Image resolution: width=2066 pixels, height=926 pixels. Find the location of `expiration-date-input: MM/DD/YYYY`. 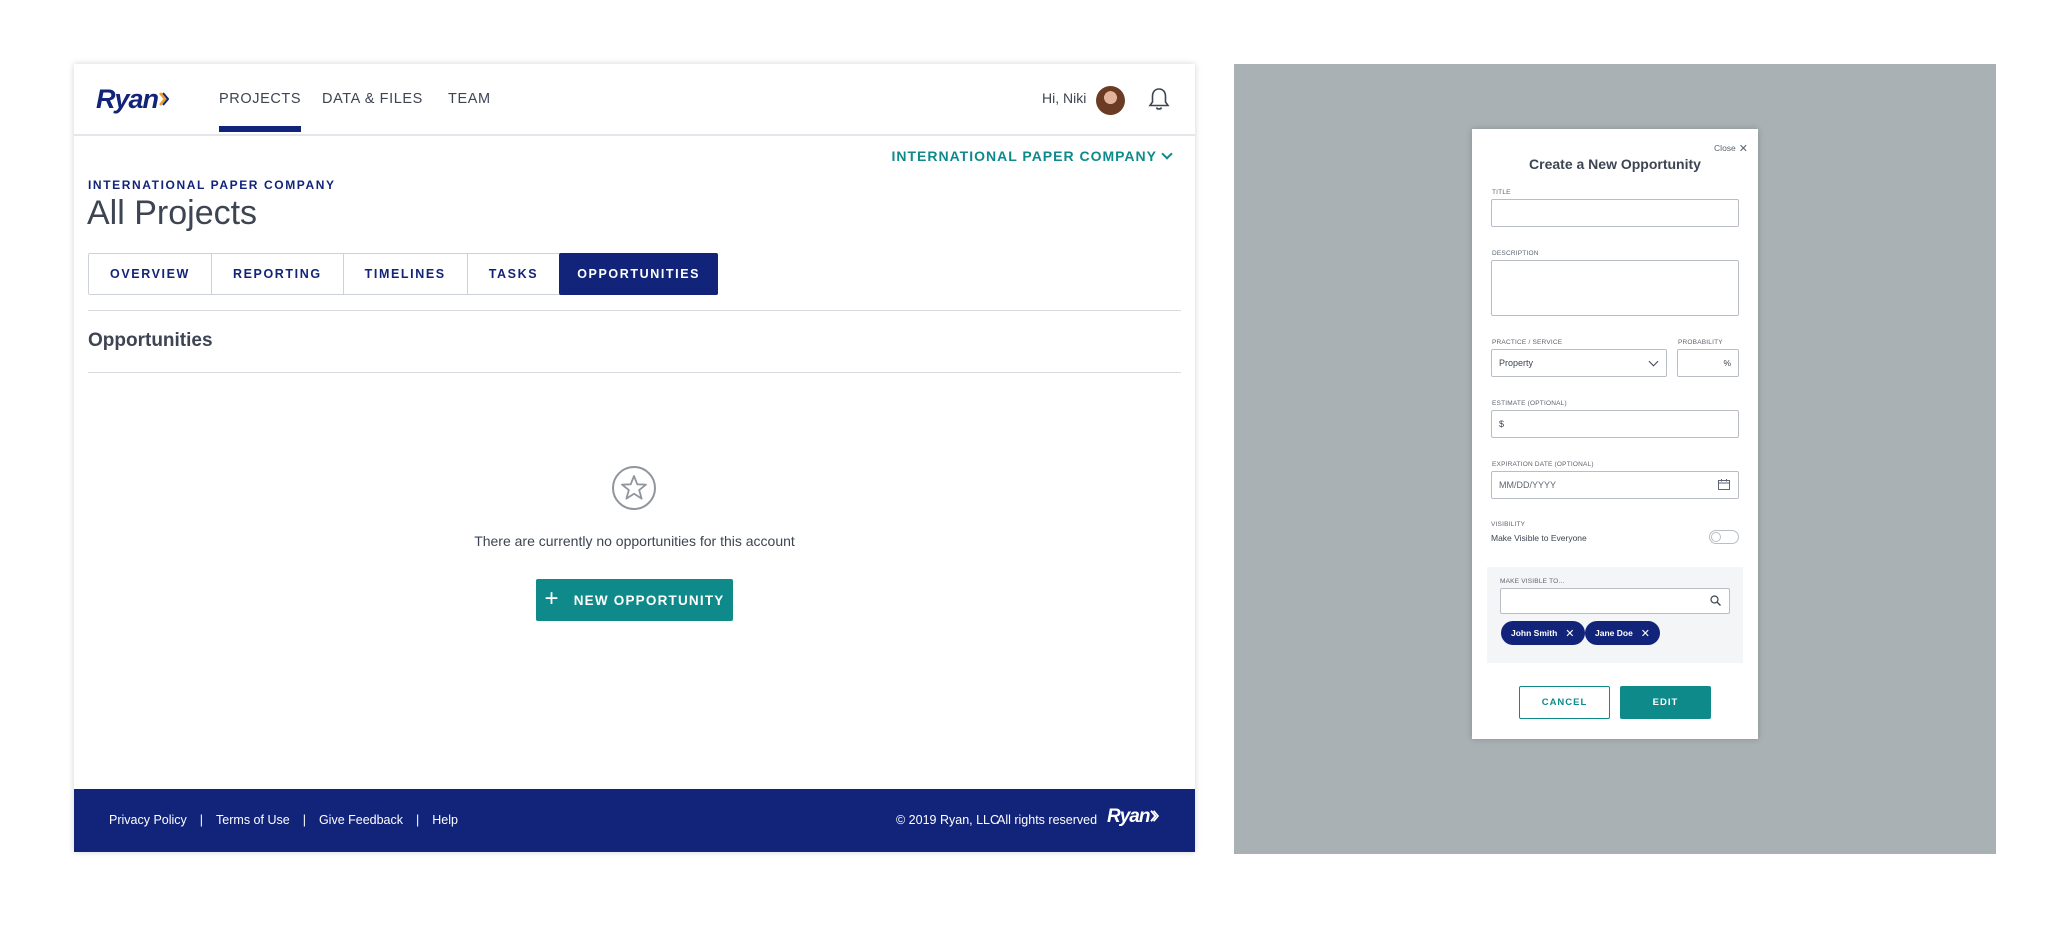

expiration-date-input: MM/DD/YYYY is located at coordinates (1615, 485).